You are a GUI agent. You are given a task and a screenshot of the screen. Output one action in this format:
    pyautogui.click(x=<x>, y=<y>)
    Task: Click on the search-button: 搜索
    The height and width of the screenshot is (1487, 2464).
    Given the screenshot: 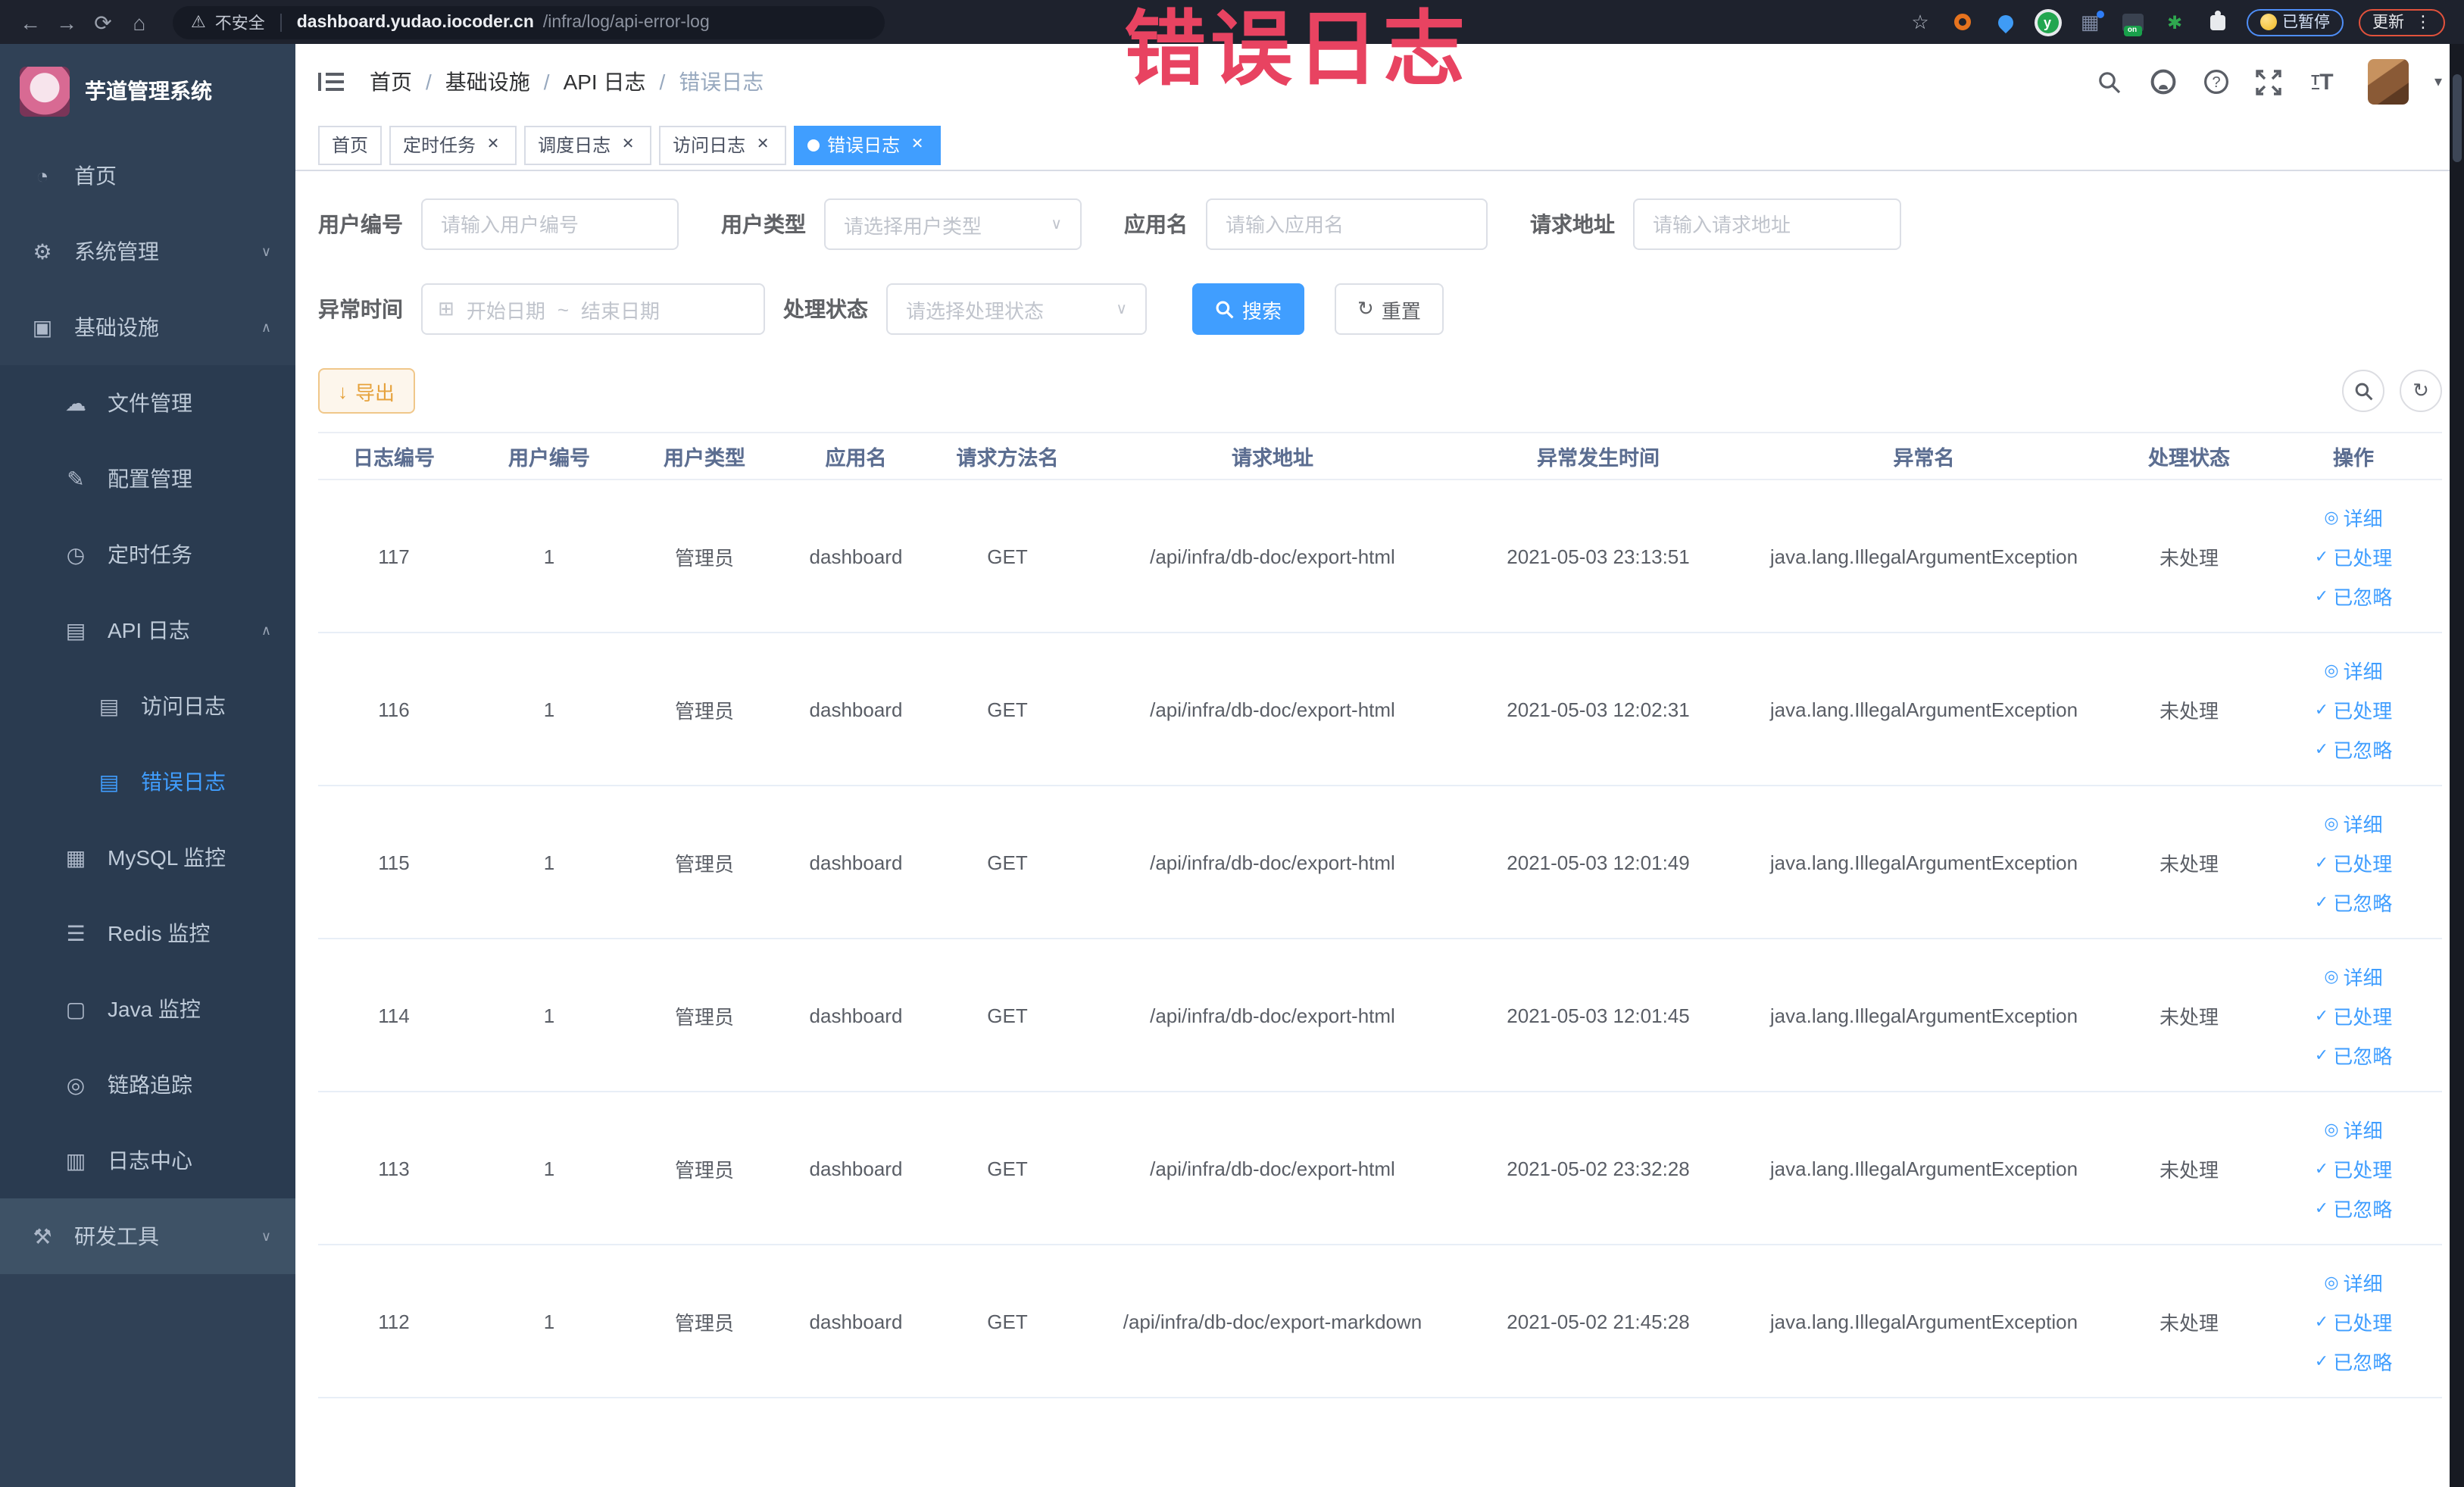 What is the action you would take?
    pyautogui.click(x=1248, y=309)
    